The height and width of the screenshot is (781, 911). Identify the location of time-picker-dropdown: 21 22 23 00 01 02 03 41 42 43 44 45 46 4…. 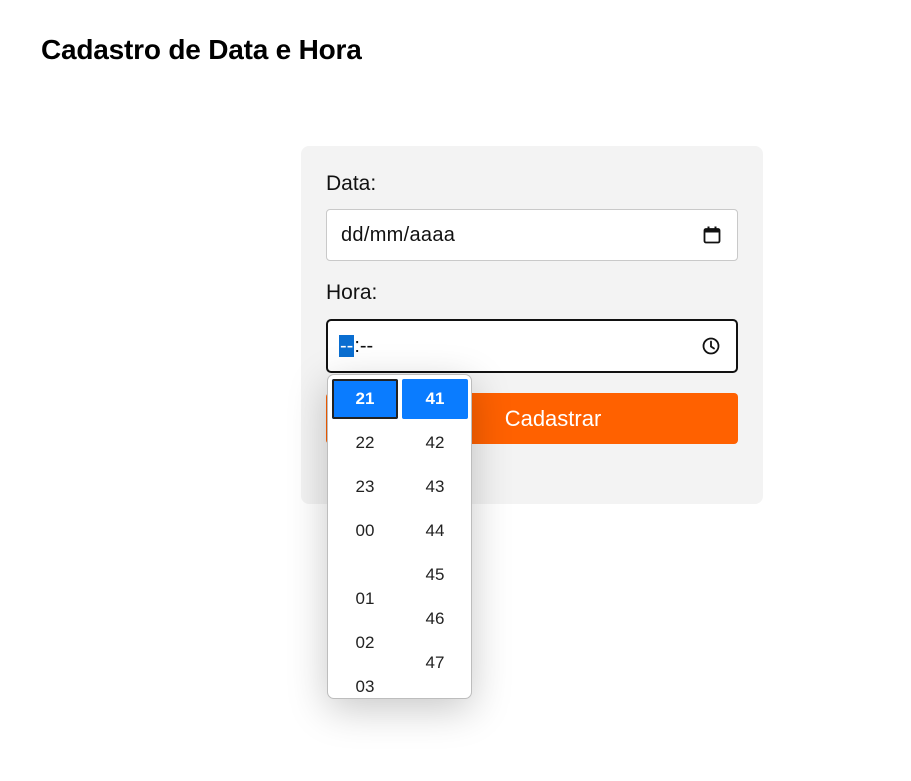
(399, 536).